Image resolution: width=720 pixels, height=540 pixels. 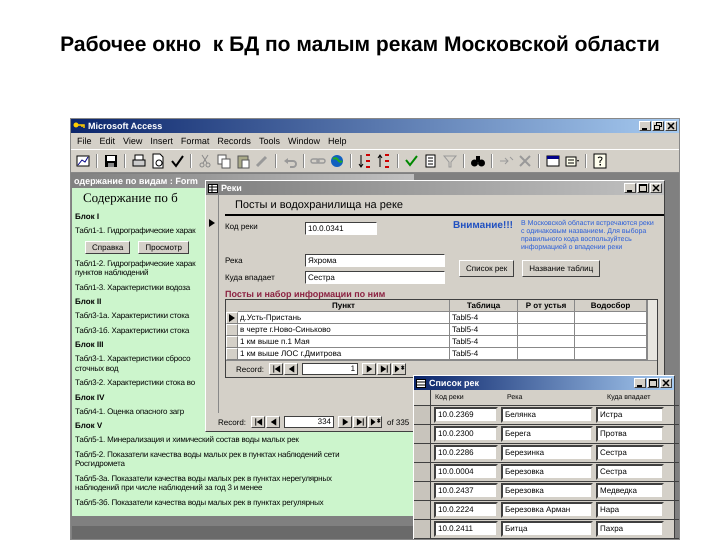 What do you see at coordinates (344, 342) in the screenshot?
I see `table-cell: 1 км выше п.1 Мая` at bounding box center [344, 342].